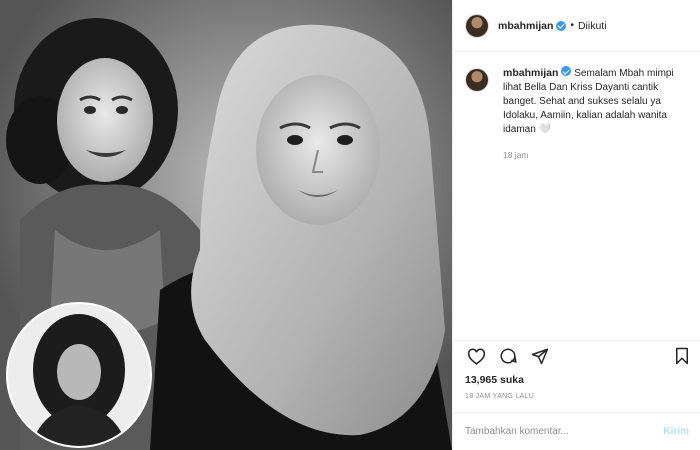 This screenshot has height=450, width=700. What do you see at coordinates (540, 356) in the screenshot?
I see `share-icon` at bounding box center [540, 356].